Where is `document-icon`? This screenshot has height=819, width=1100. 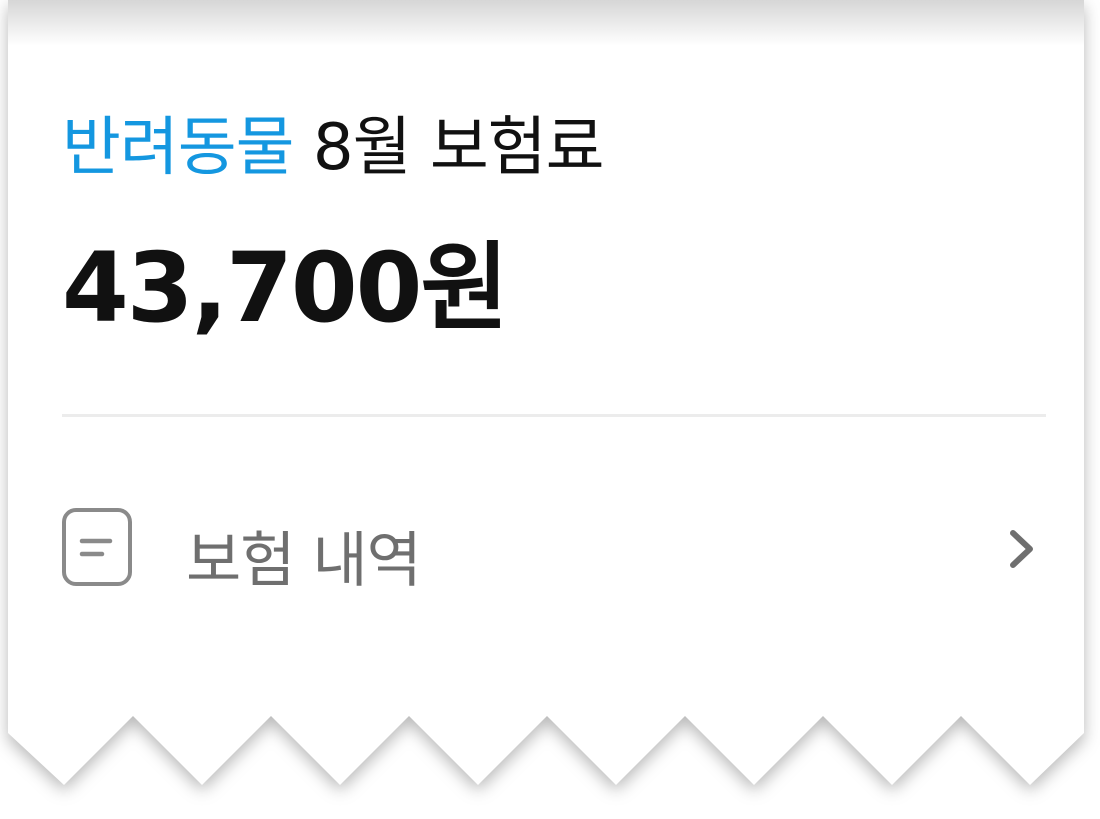
document-icon is located at coordinates (97, 547).